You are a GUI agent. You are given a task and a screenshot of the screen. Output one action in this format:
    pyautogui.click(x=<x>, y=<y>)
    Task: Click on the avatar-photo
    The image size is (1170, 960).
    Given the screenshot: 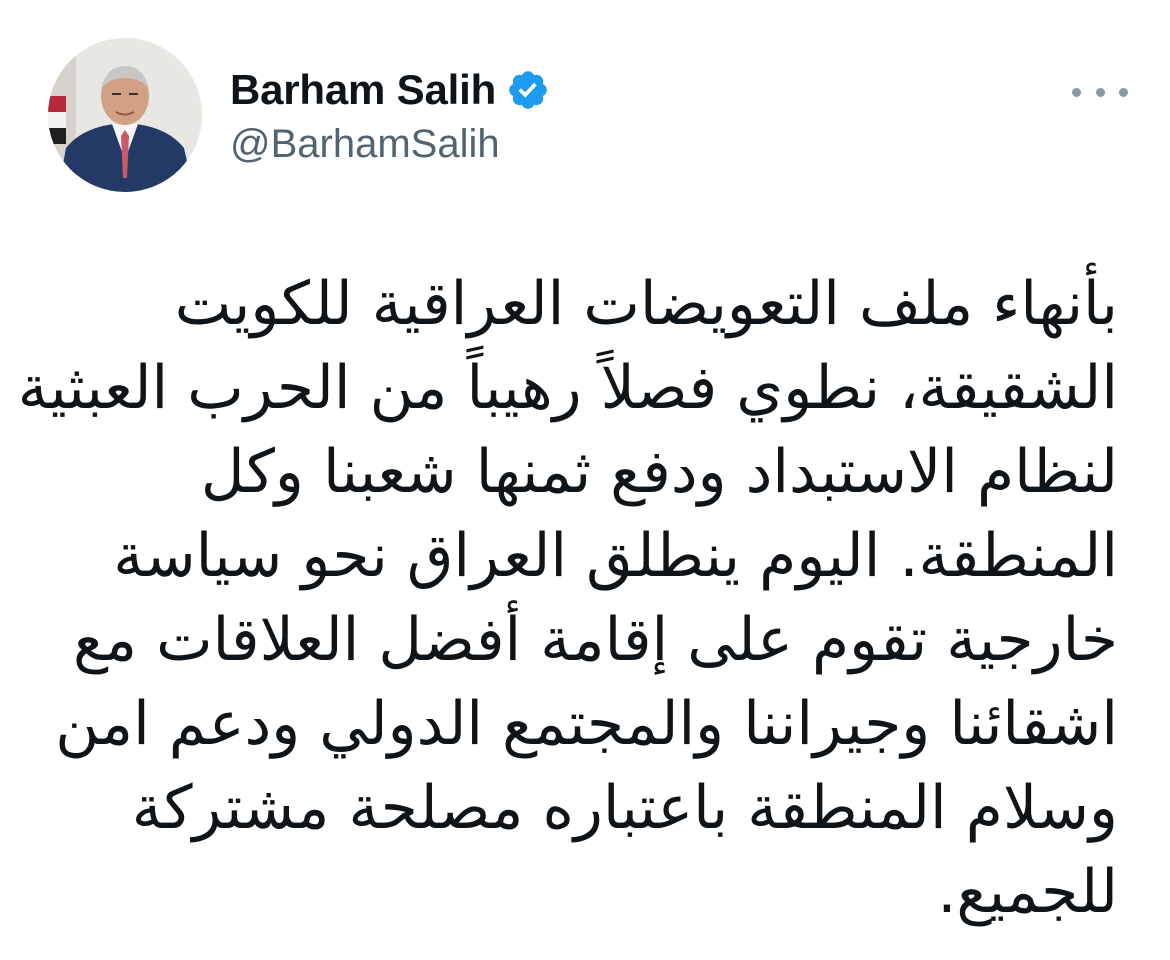 What is the action you would take?
    pyautogui.click(x=125, y=115)
    